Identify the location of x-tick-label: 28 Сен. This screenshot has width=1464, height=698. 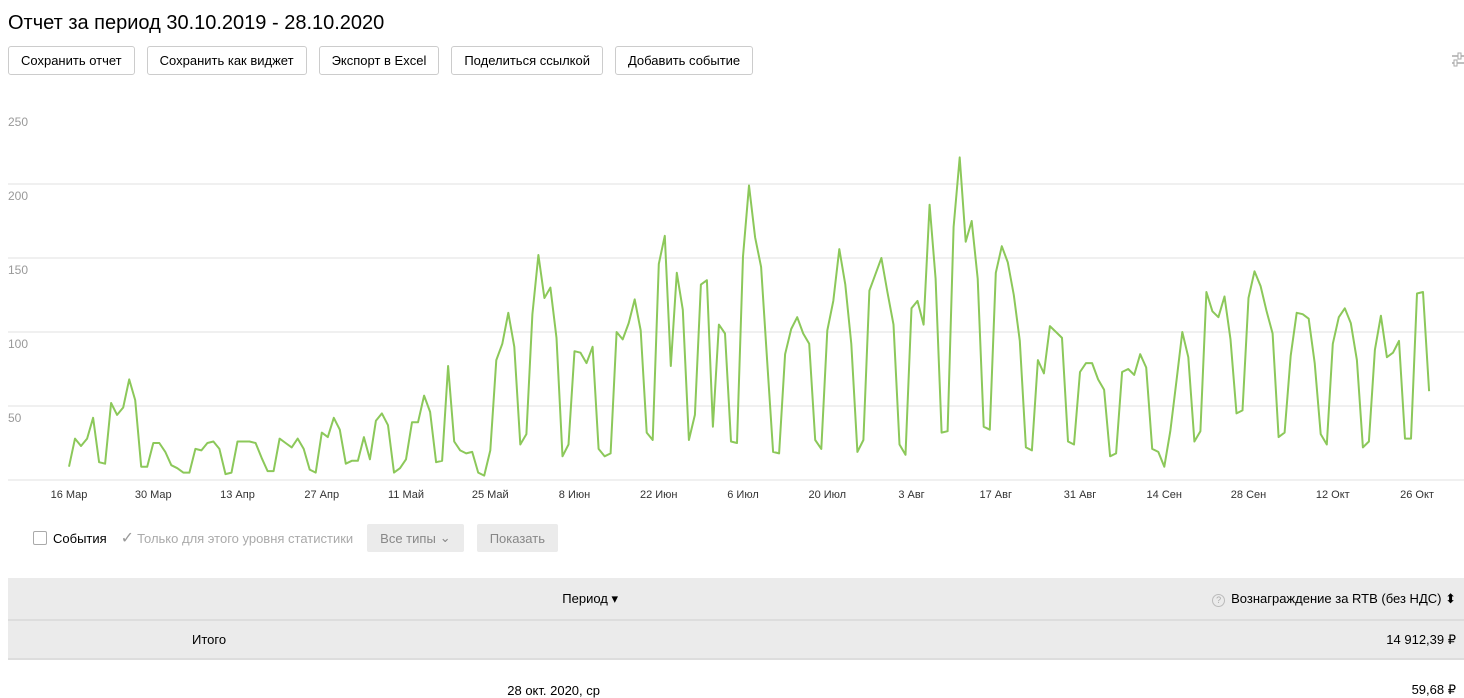
(1248, 495).